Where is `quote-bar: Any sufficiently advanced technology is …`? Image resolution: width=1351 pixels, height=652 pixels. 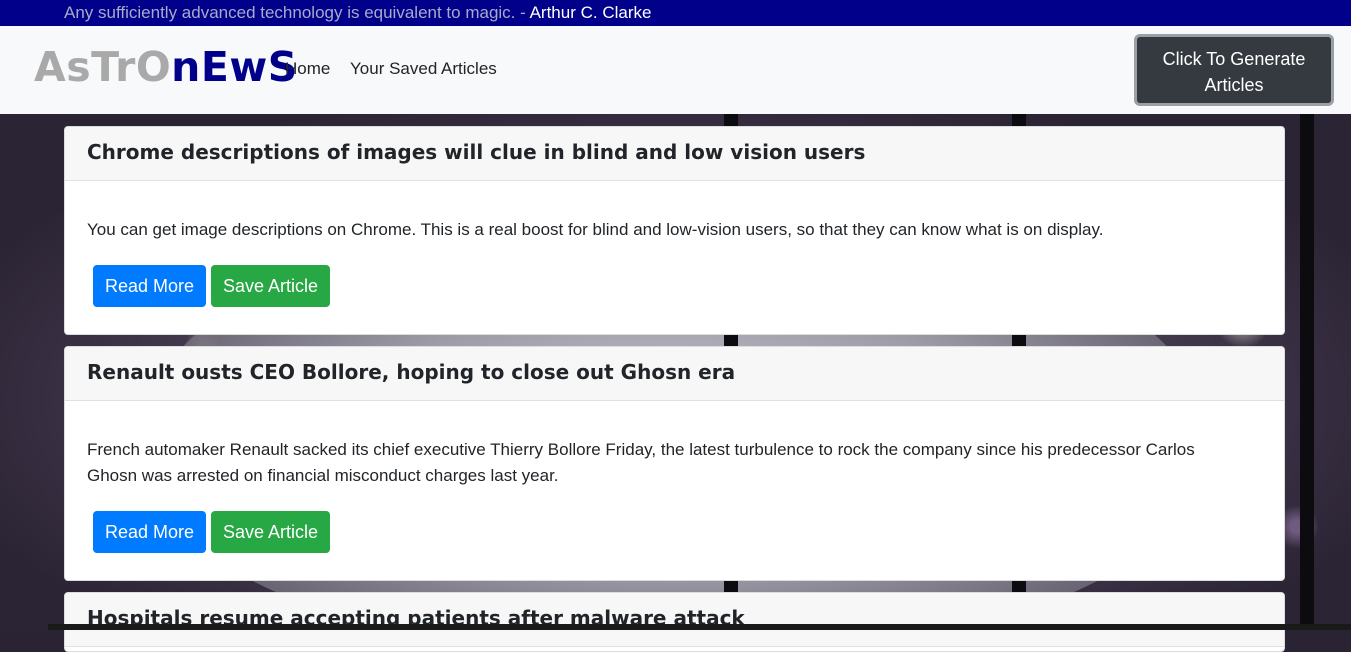 quote-bar: Any sufficiently advanced technology is … is located at coordinates (675, 13).